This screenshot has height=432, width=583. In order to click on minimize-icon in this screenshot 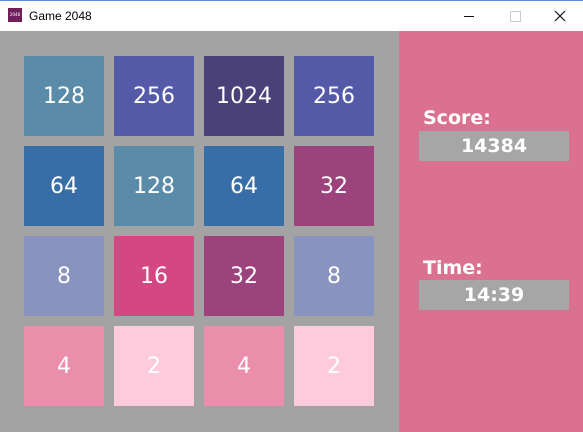, I will do `click(469, 16)`.